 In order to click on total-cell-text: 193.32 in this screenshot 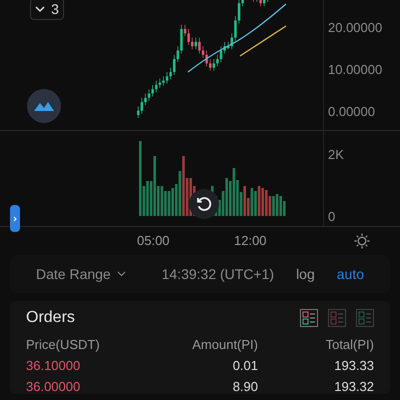, I will do `click(353, 386)`.